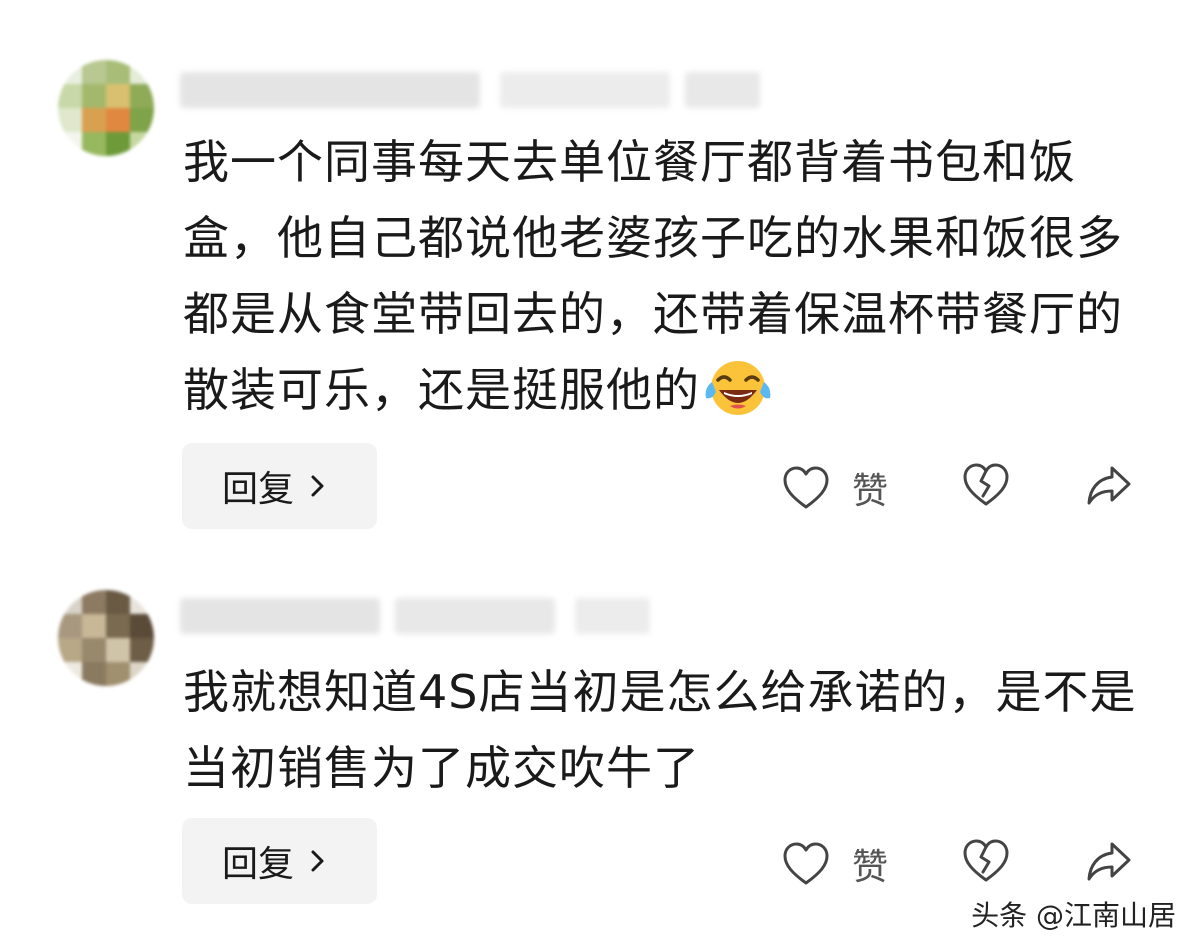 This screenshot has width=1200, height=952. What do you see at coordinates (660, 730) in the screenshot?
I see `comment-text-content: 我就想知道4S店当初是怎么给承诺的，是不是当初销售为了成交吹牛了` at bounding box center [660, 730].